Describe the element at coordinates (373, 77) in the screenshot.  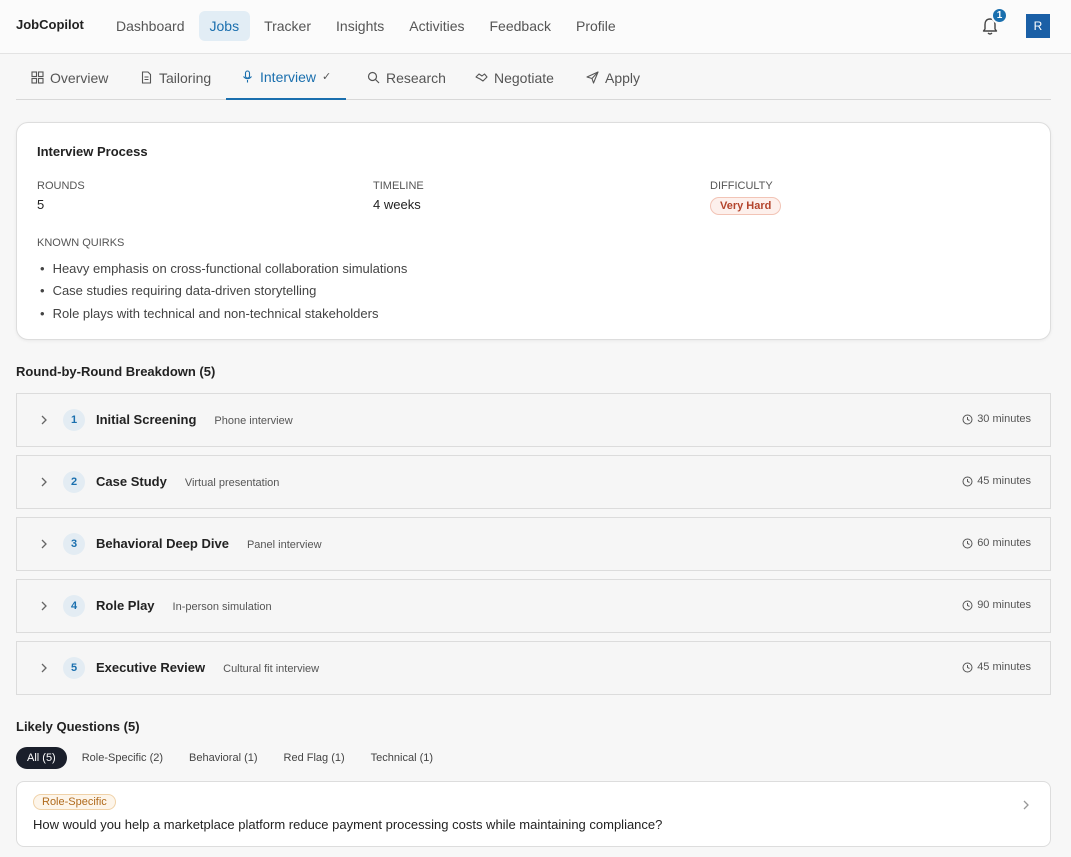
I see `search-icon` at that location.